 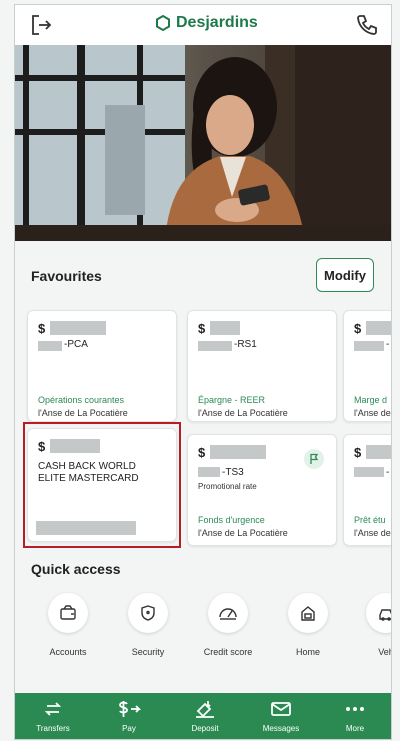 I want to click on deposit-icon, so click(x=205, y=709).